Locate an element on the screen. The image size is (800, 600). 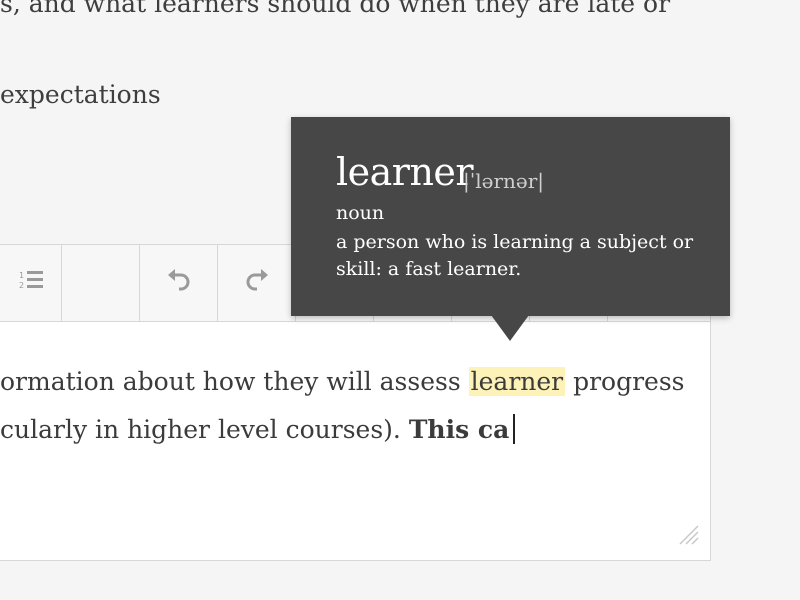
editor-text: progress is located at coordinates (625, 381).